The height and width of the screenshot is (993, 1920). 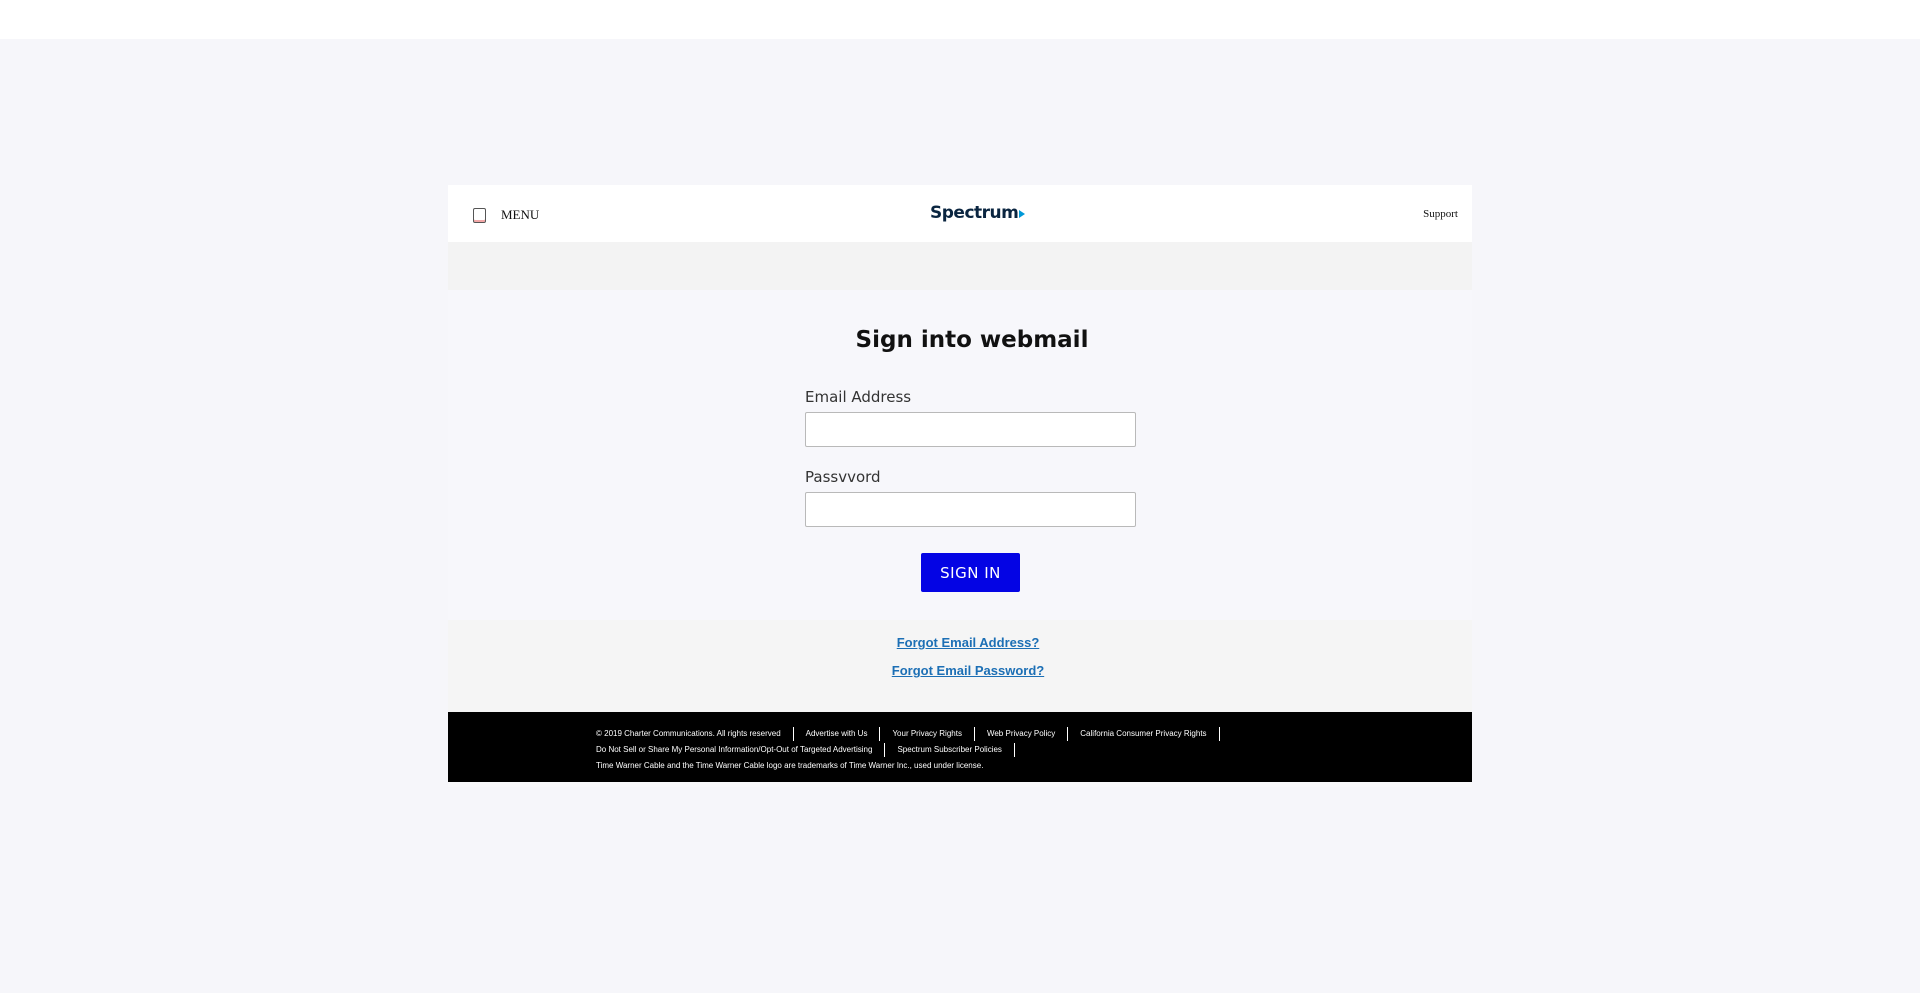 I want to click on footer-link-subscriber-policies: Spectrum Subscriber Policies, so click(x=950, y=750).